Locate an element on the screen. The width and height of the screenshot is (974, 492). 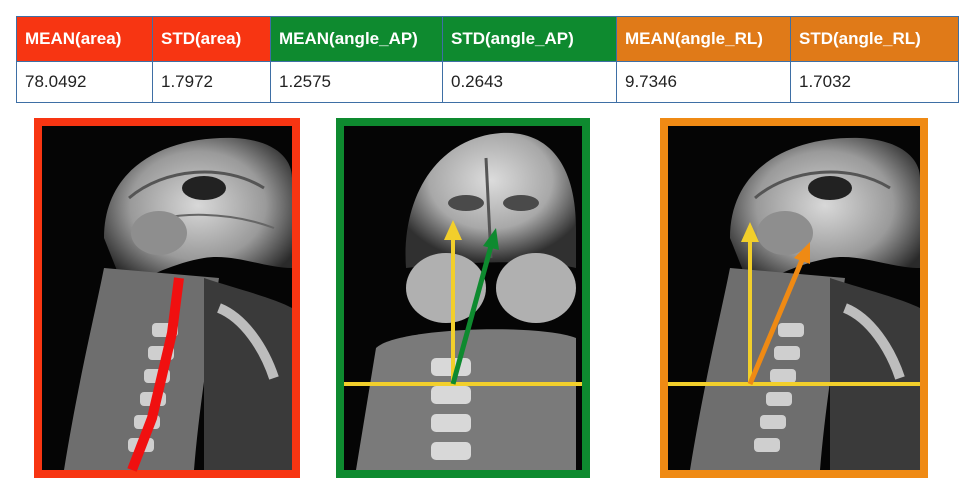
header-std-angle-ap: STD(angle_AP) is located at coordinates (529, 39).